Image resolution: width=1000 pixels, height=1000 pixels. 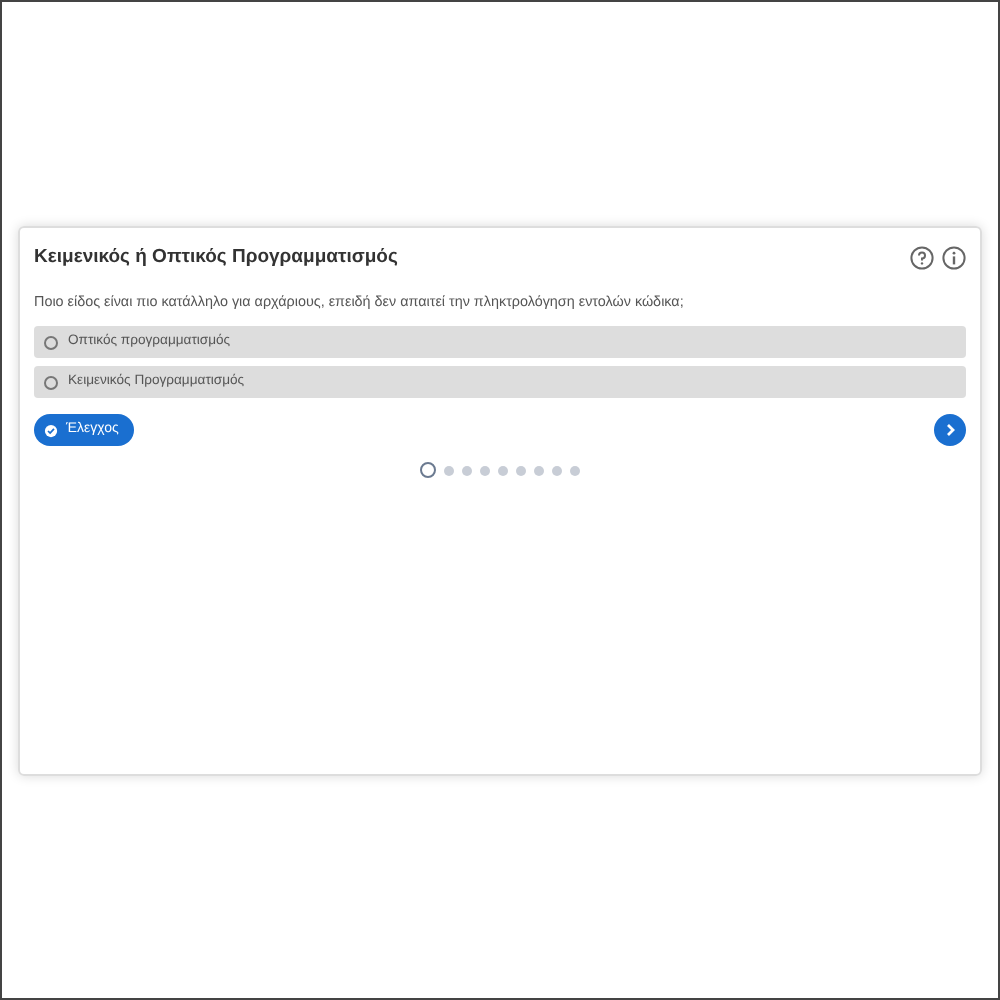 What do you see at coordinates (954, 258) in the screenshot?
I see `info-icon` at bounding box center [954, 258].